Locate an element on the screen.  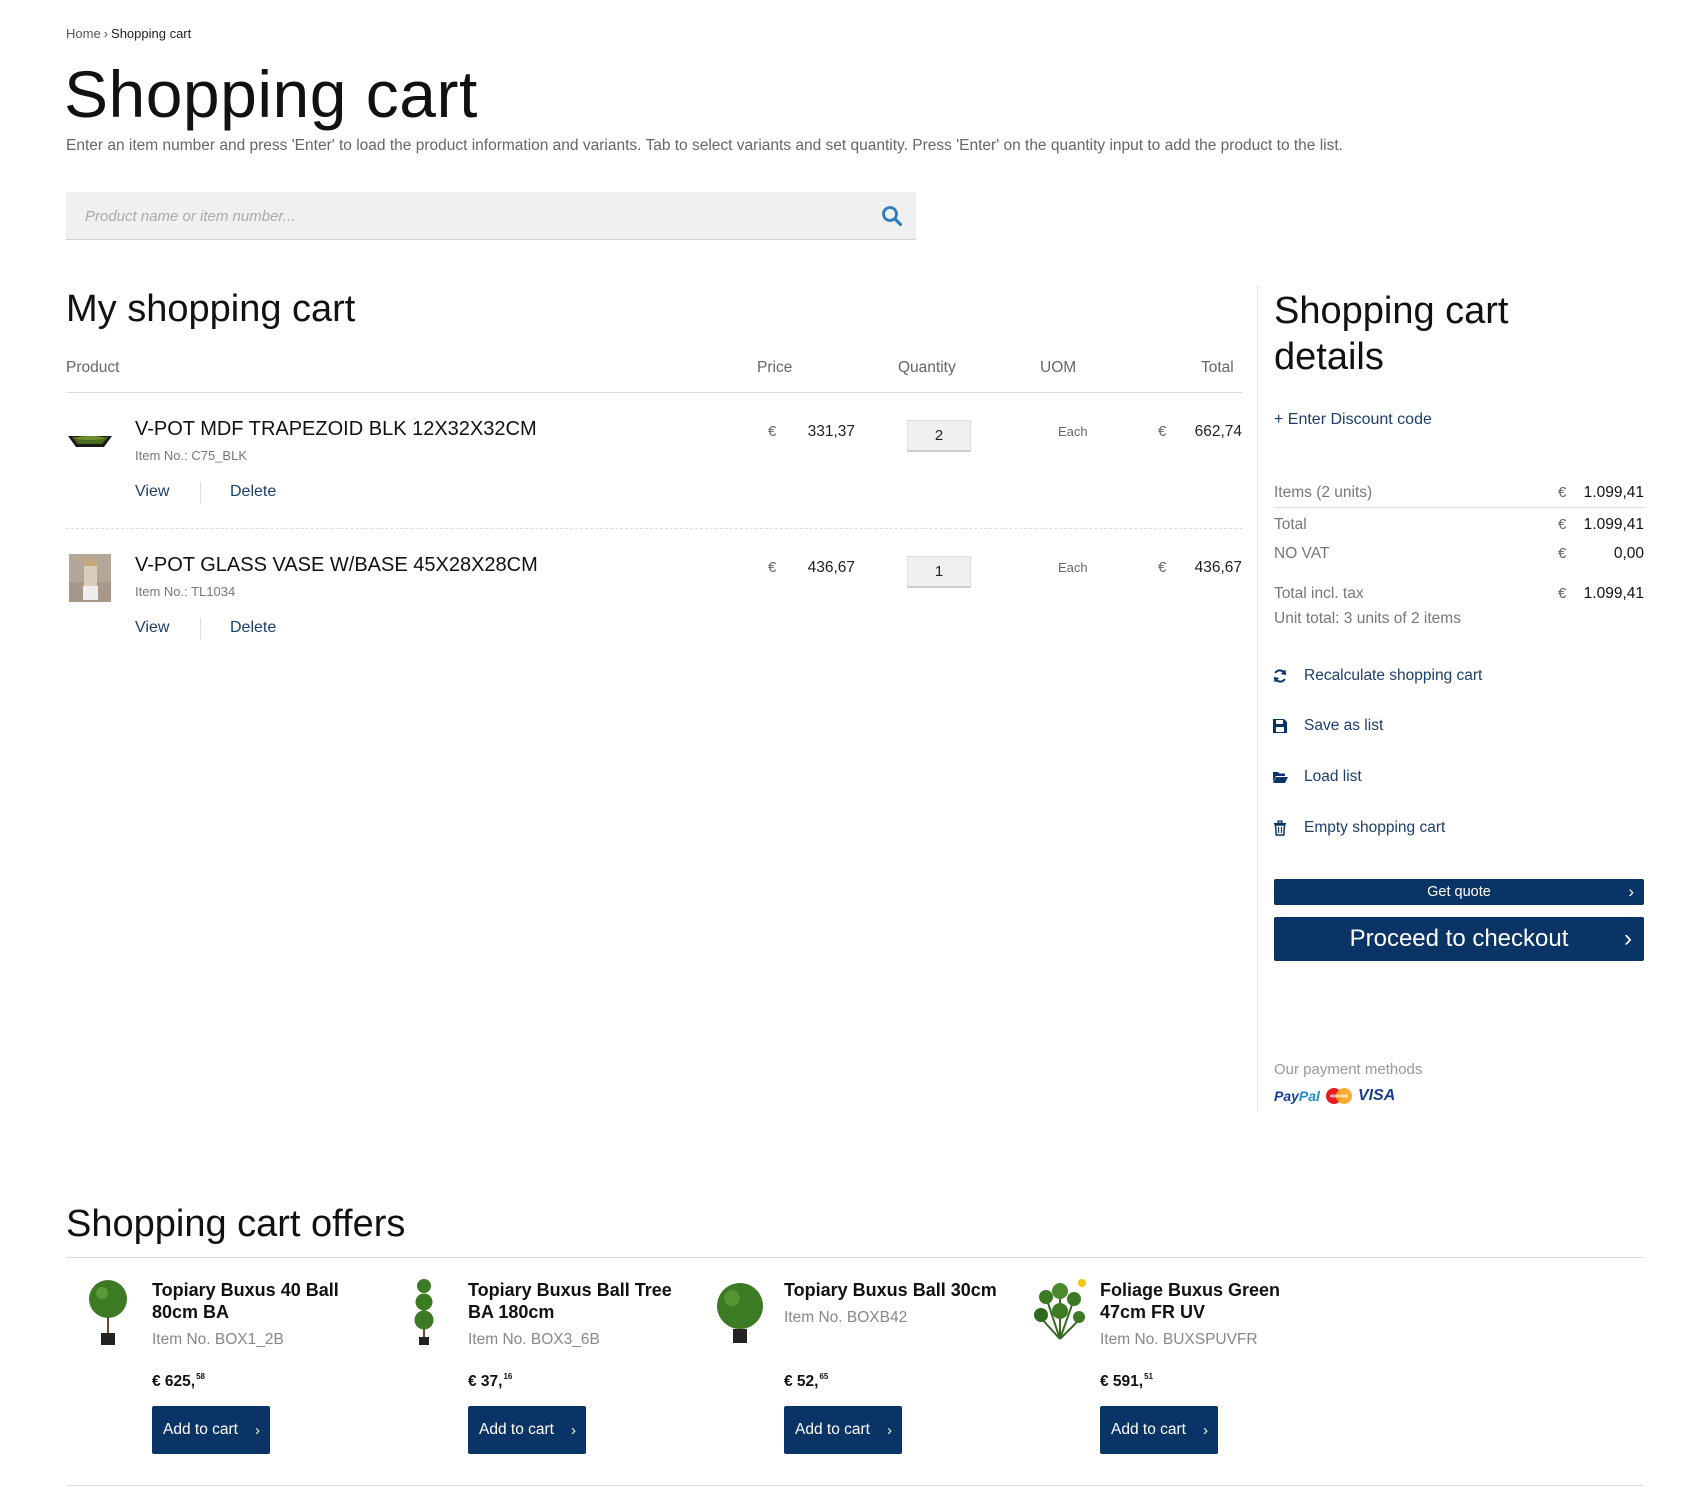
item-price: 331,37 is located at coordinates (831, 431).